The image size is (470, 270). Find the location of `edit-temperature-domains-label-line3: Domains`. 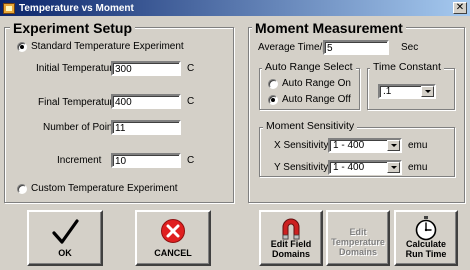

edit-temperature-domains-label-line3: Domains is located at coordinates (357, 252).